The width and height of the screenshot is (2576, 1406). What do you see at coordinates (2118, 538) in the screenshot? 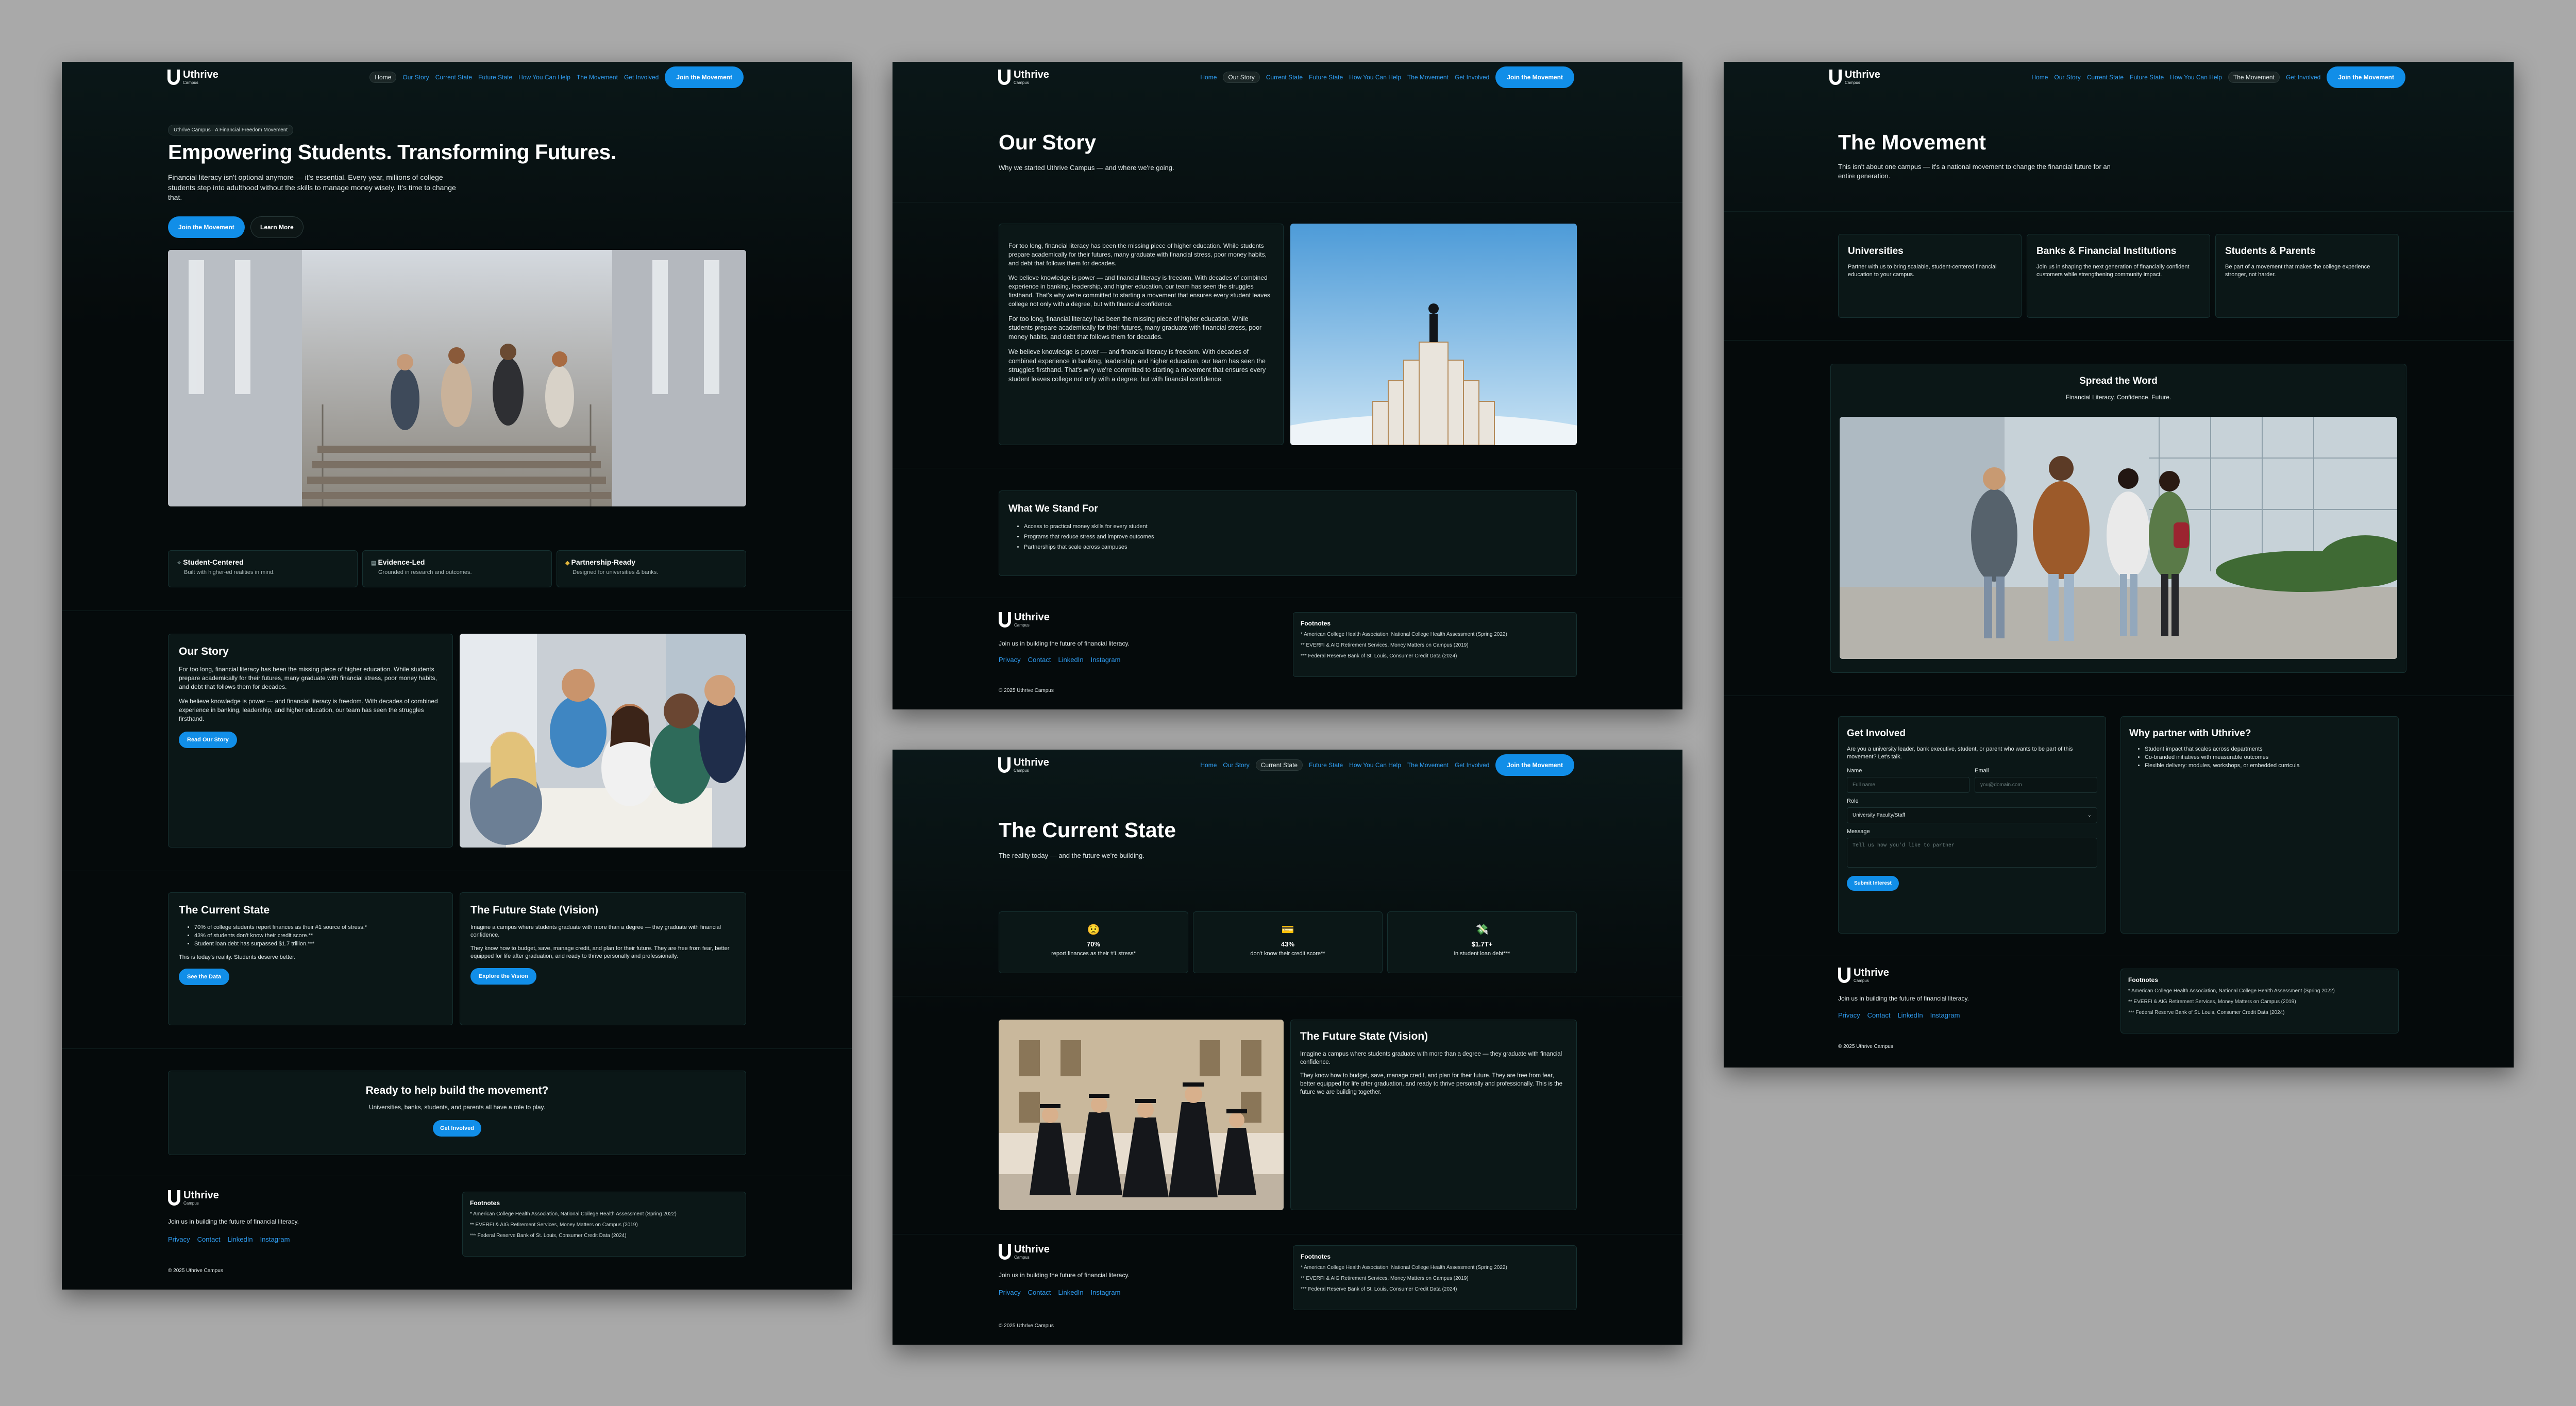
I see `campus-walk-photo` at bounding box center [2118, 538].